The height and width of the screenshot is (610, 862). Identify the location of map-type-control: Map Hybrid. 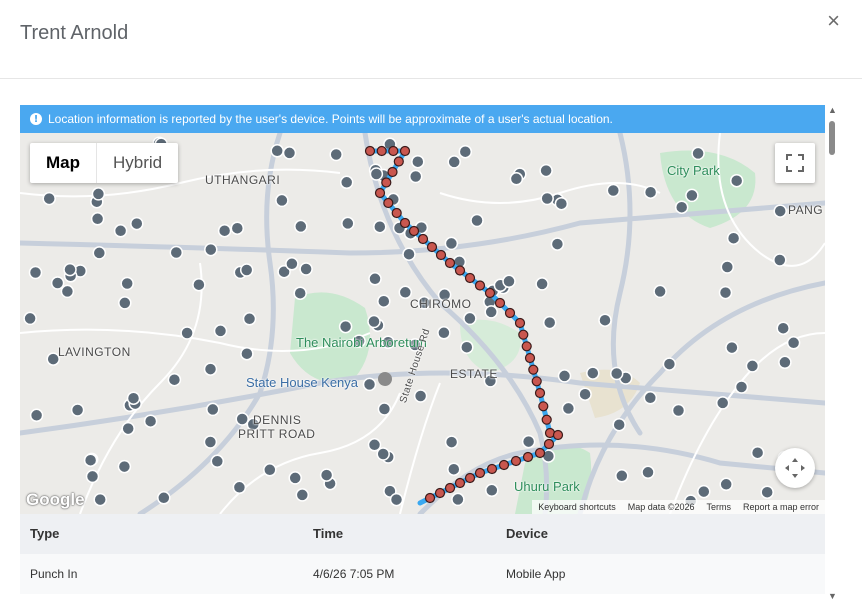
(104, 163).